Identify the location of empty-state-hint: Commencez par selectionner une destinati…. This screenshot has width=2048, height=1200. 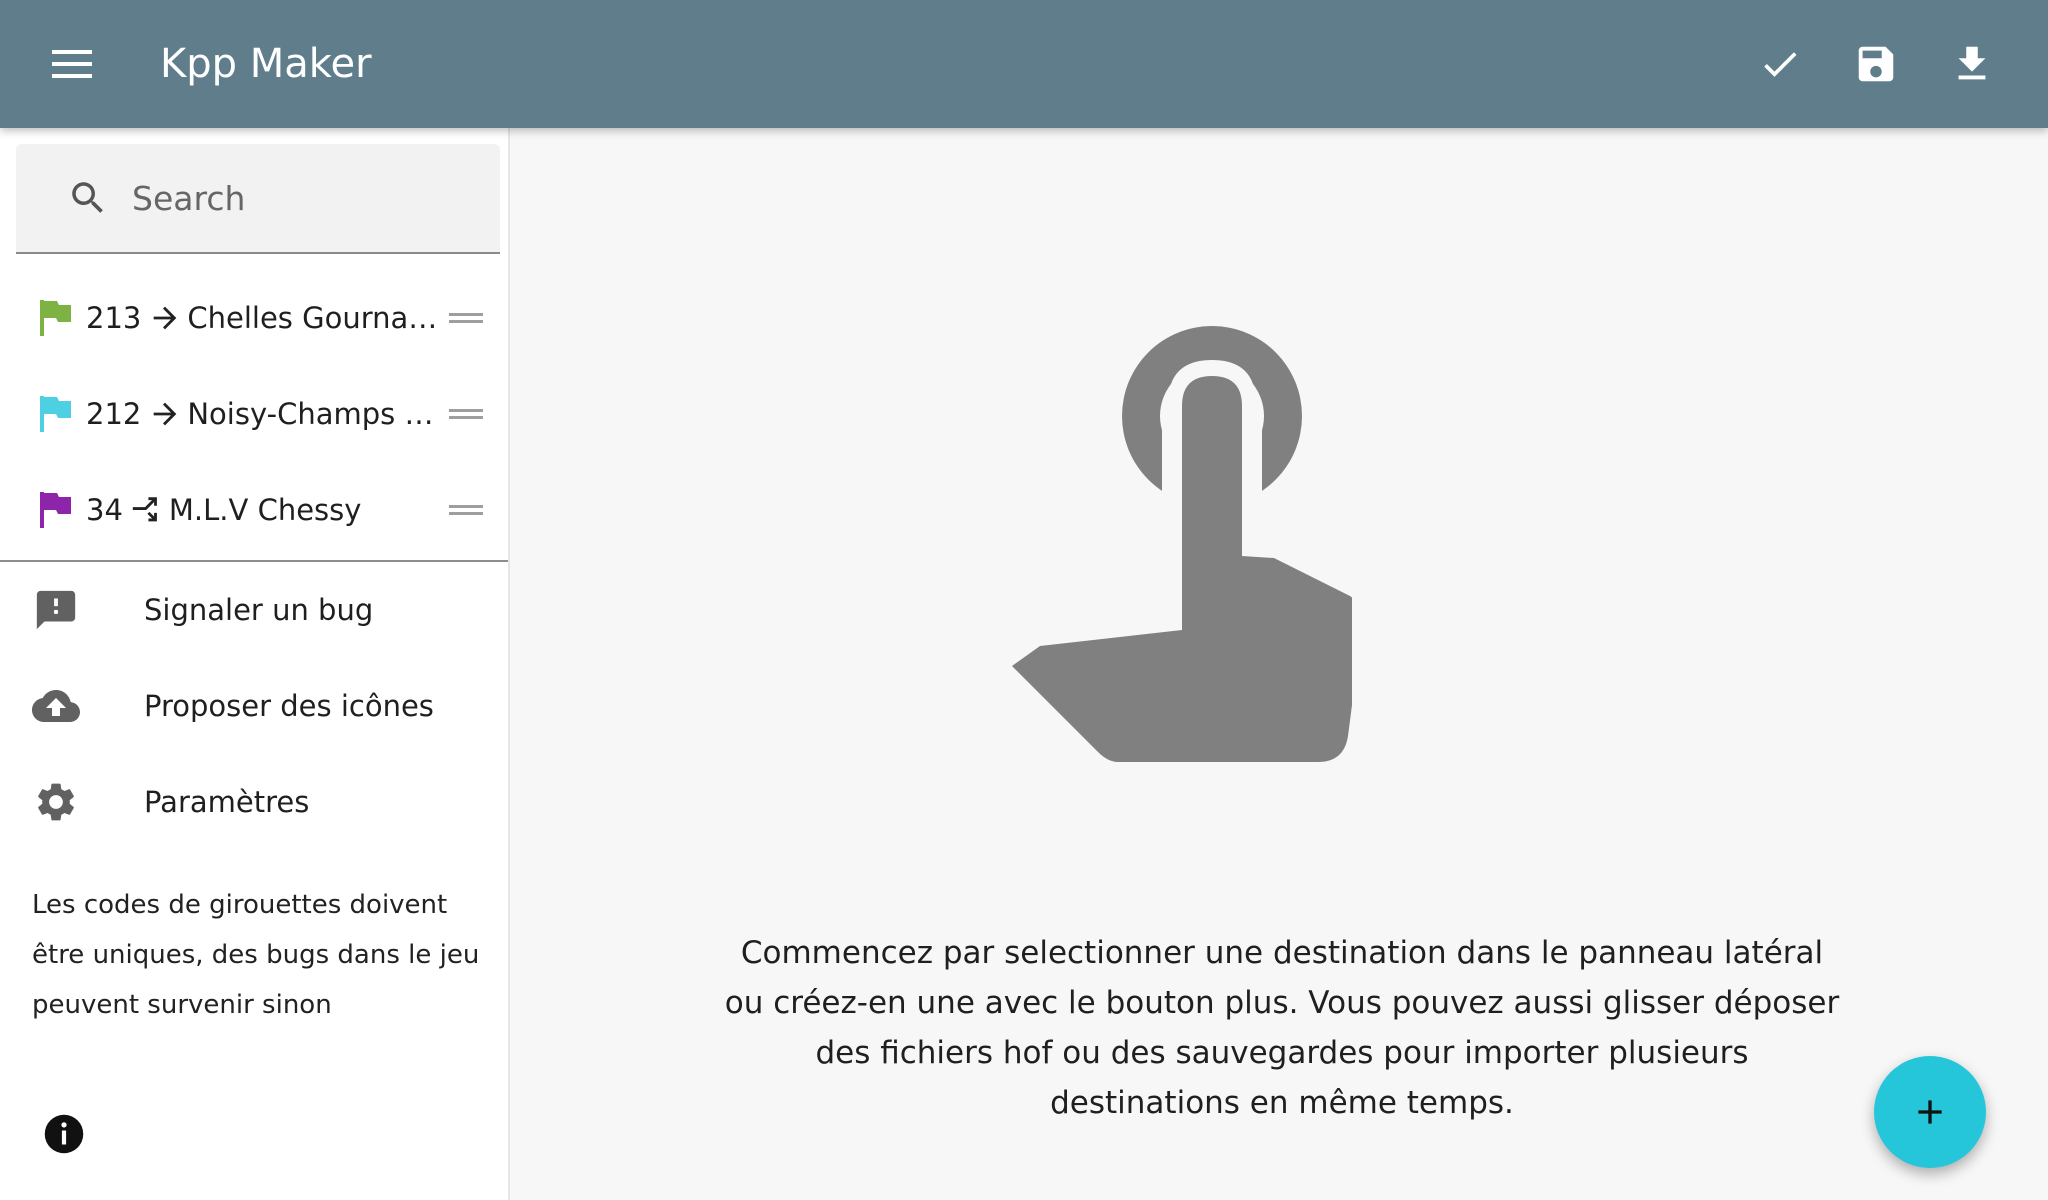
(1282, 1028).